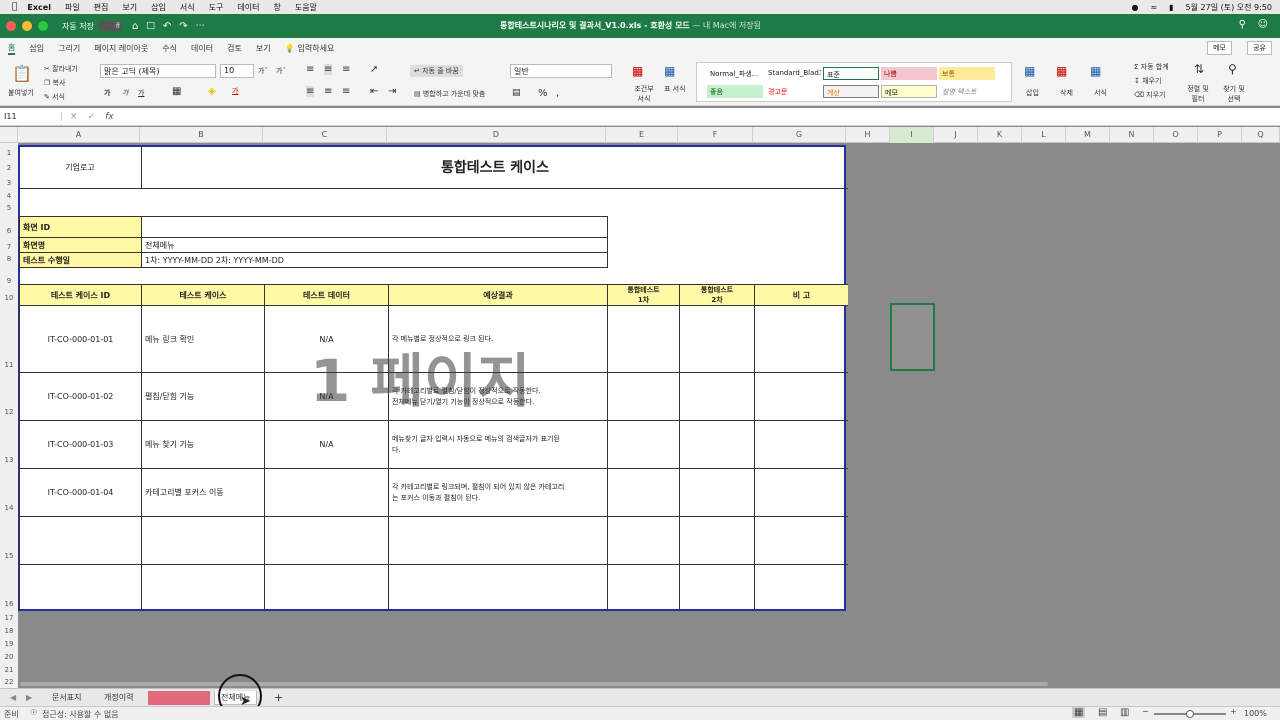  I want to click on selected-cell, so click(912, 337).